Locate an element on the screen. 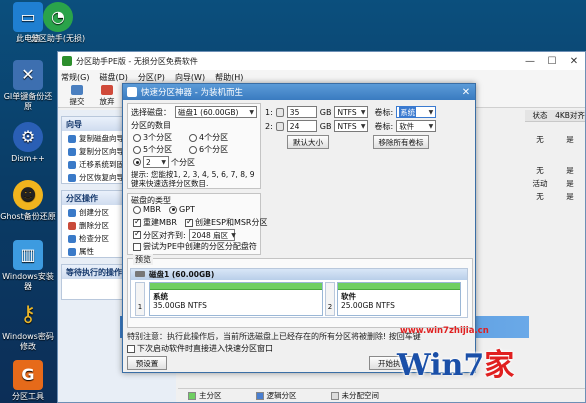 The width and height of the screenshot is (586, 403). item-label: 创建分区 is located at coordinates (94, 212).